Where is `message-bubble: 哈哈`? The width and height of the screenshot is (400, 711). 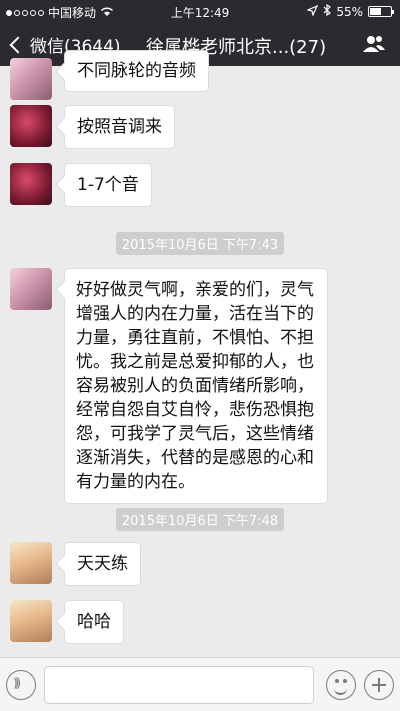
message-bubble: 哈哈 is located at coordinates (94, 622).